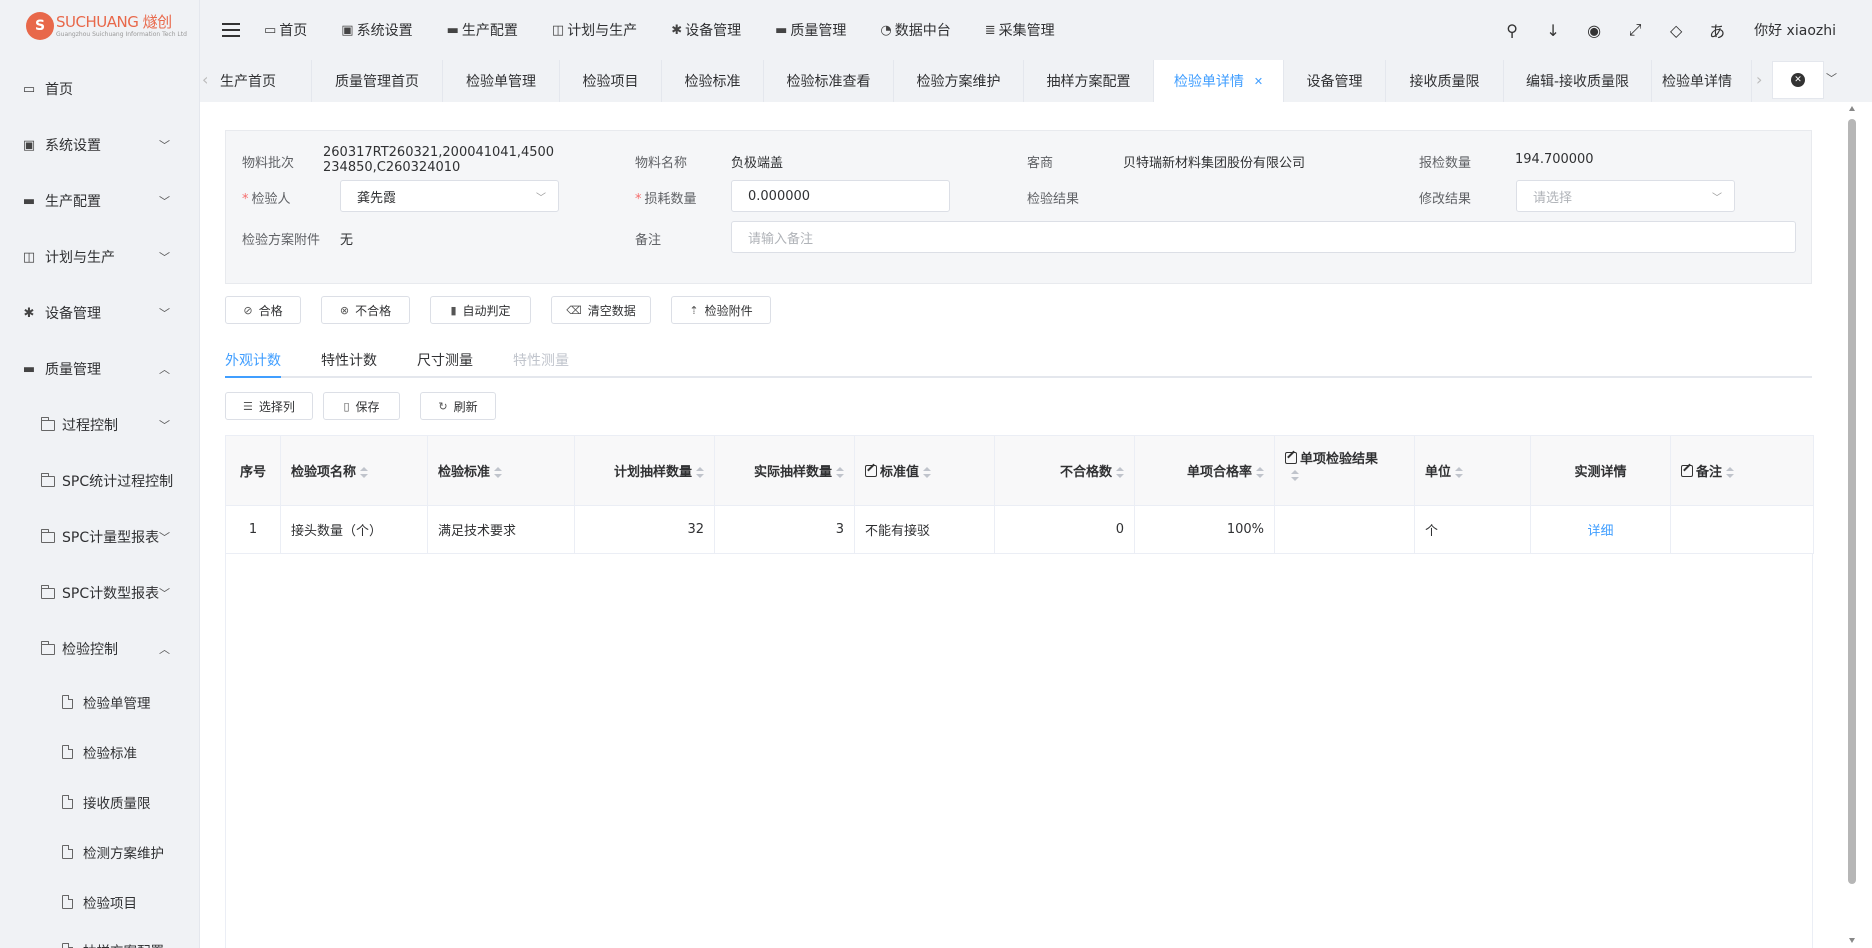 The width and height of the screenshot is (1872, 948). I want to click on nav-item-home: ▭ 首页, so click(285, 30).